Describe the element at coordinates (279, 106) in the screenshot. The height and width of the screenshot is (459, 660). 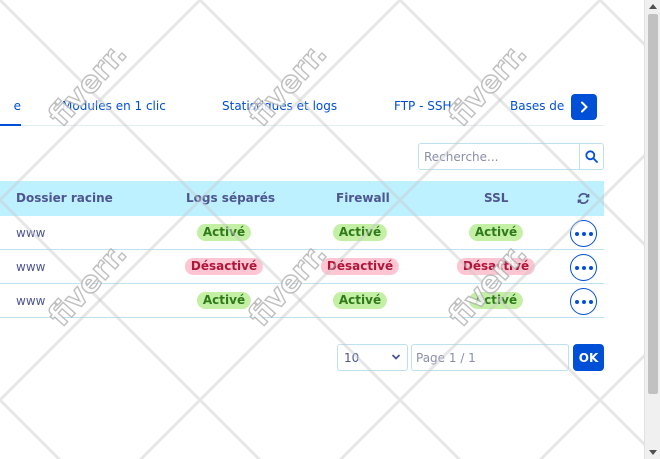
I see `tab-statistics: Statistiques et logs` at that location.